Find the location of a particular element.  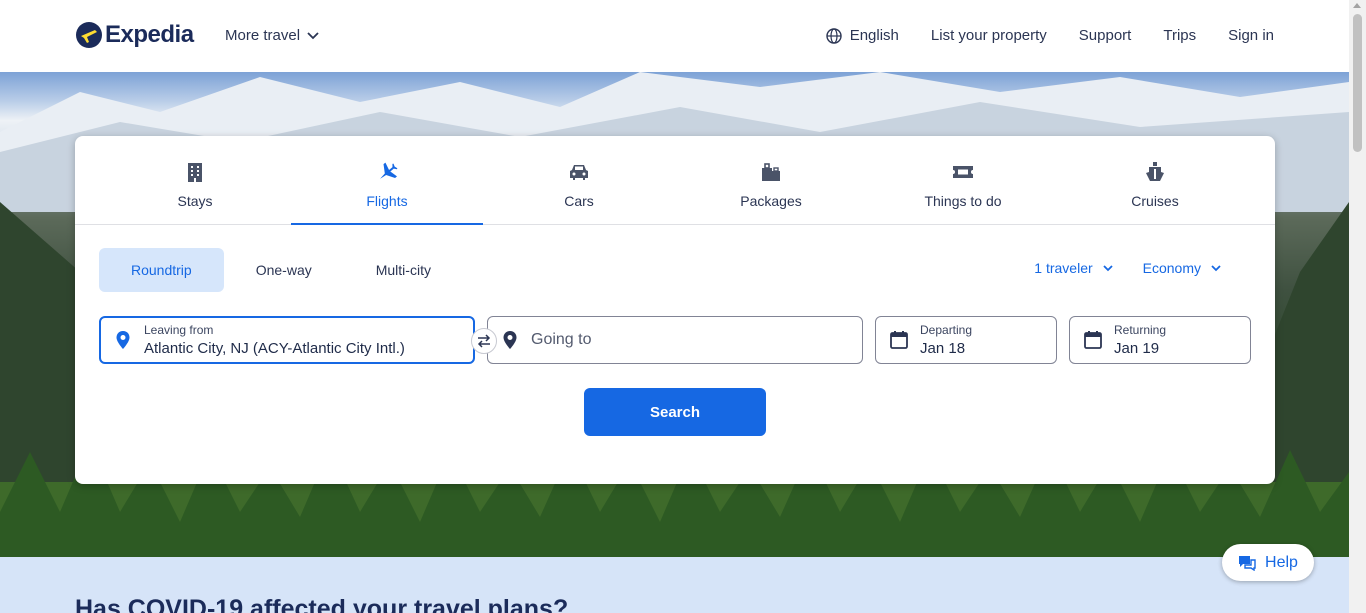

scrollbar-thumb is located at coordinates (1357, 83).